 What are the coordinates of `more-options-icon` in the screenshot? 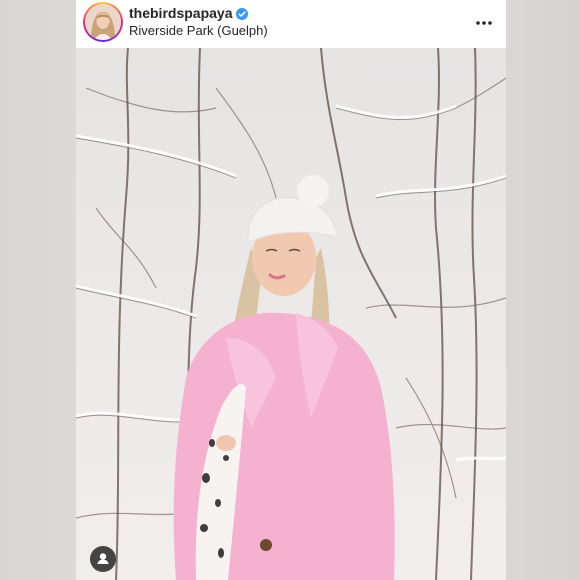 It's located at (484, 22).